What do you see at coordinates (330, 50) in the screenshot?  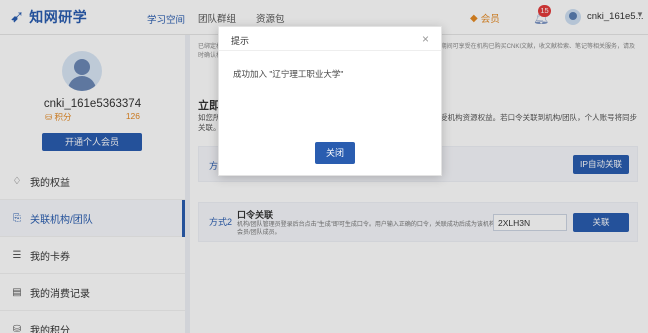 I see `dialog-divider` at bounding box center [330, 50].